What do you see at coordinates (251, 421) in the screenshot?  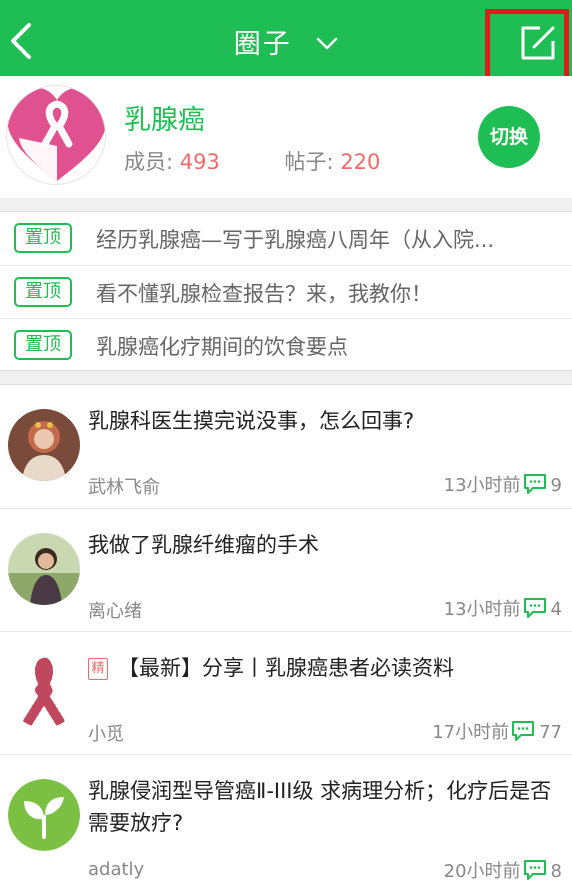 I see `post-title: 乳腺科医生摸完说没事，怎么回事?` at bounding box center [251, 421].